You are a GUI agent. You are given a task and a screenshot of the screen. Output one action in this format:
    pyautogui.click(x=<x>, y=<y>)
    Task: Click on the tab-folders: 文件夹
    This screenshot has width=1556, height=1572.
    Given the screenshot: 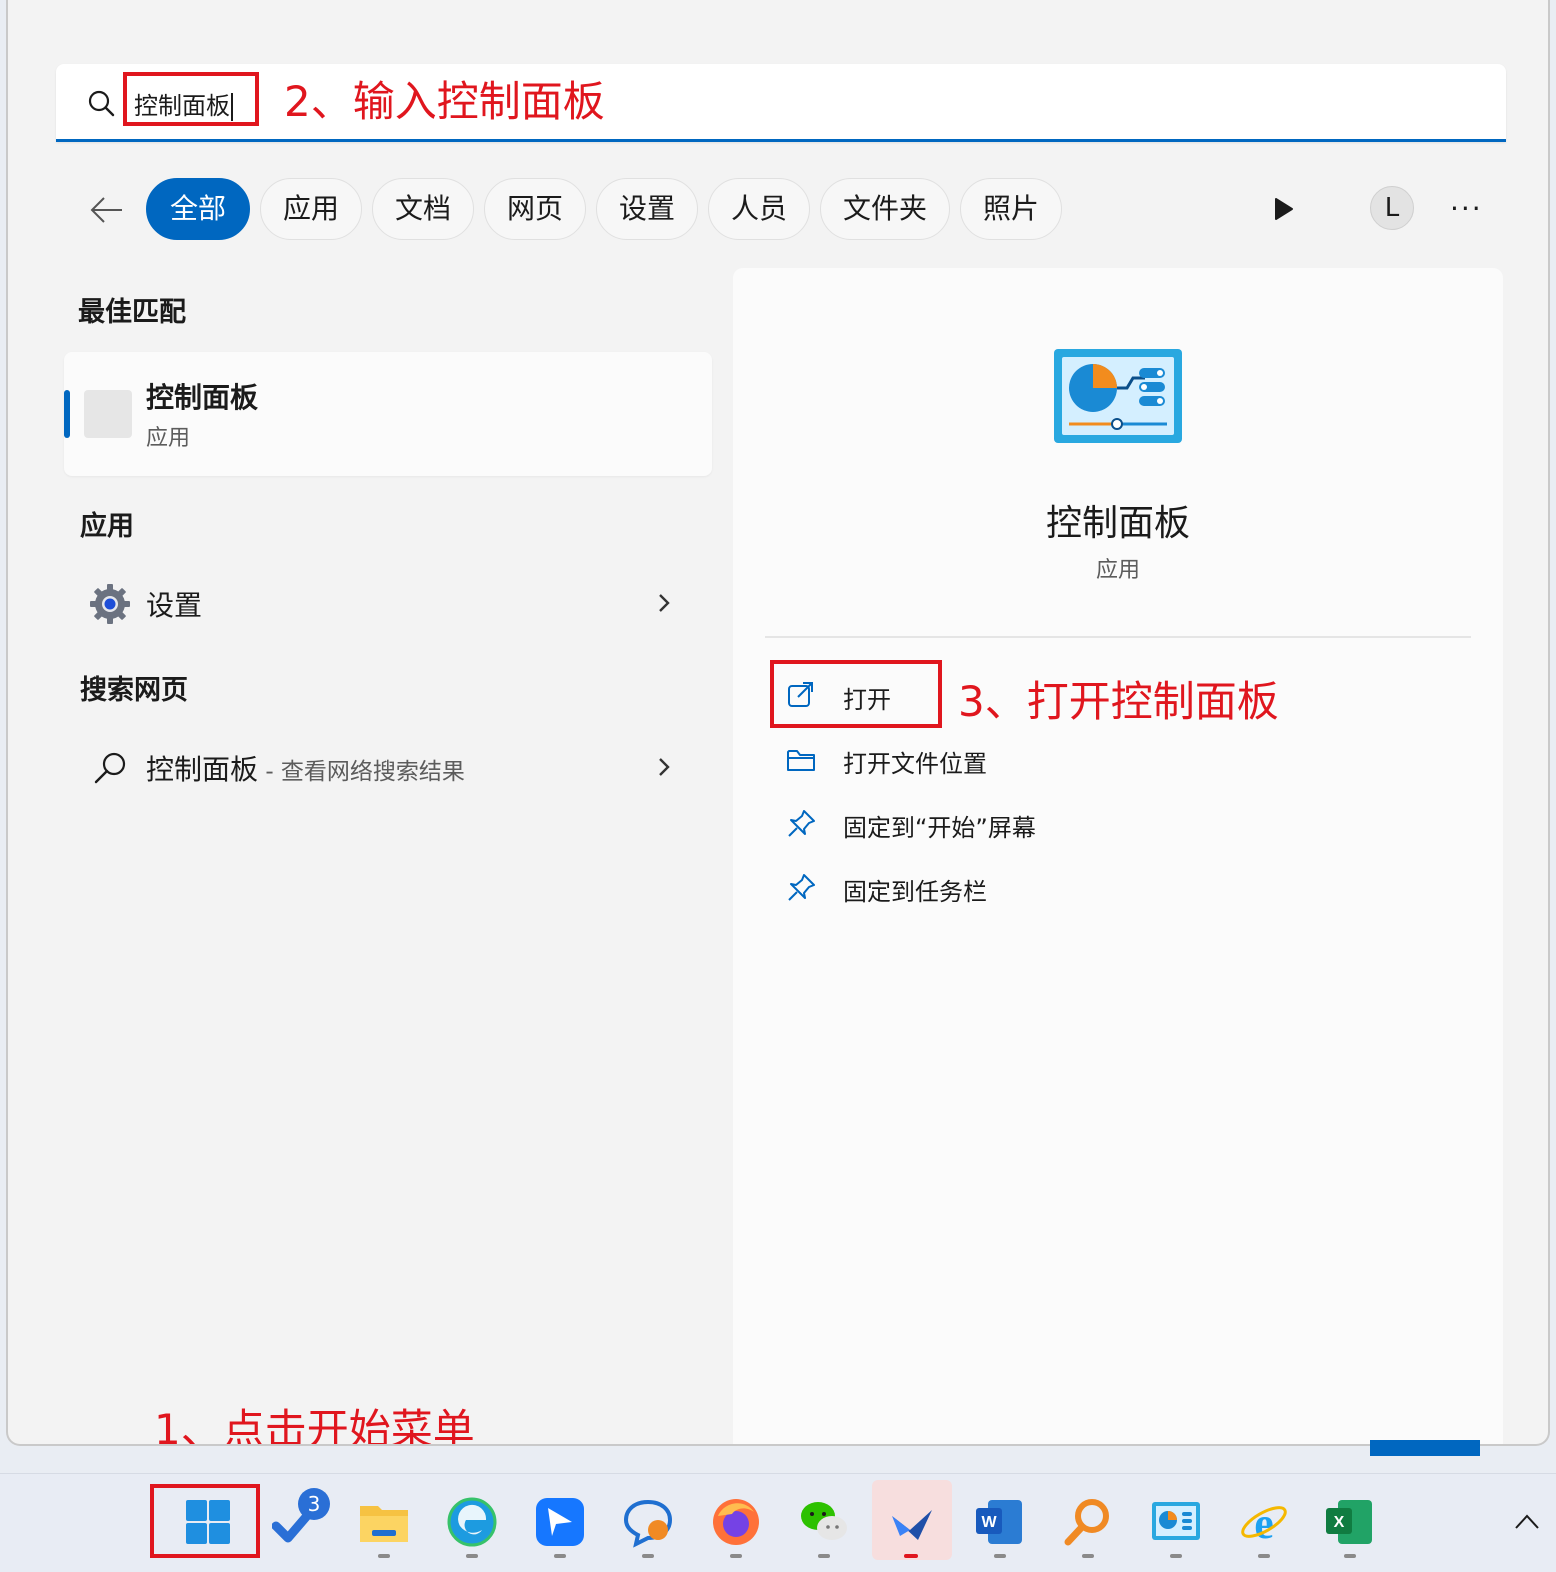 What is the action you would take?
    pyautogui.click(x=885, y=209)
    